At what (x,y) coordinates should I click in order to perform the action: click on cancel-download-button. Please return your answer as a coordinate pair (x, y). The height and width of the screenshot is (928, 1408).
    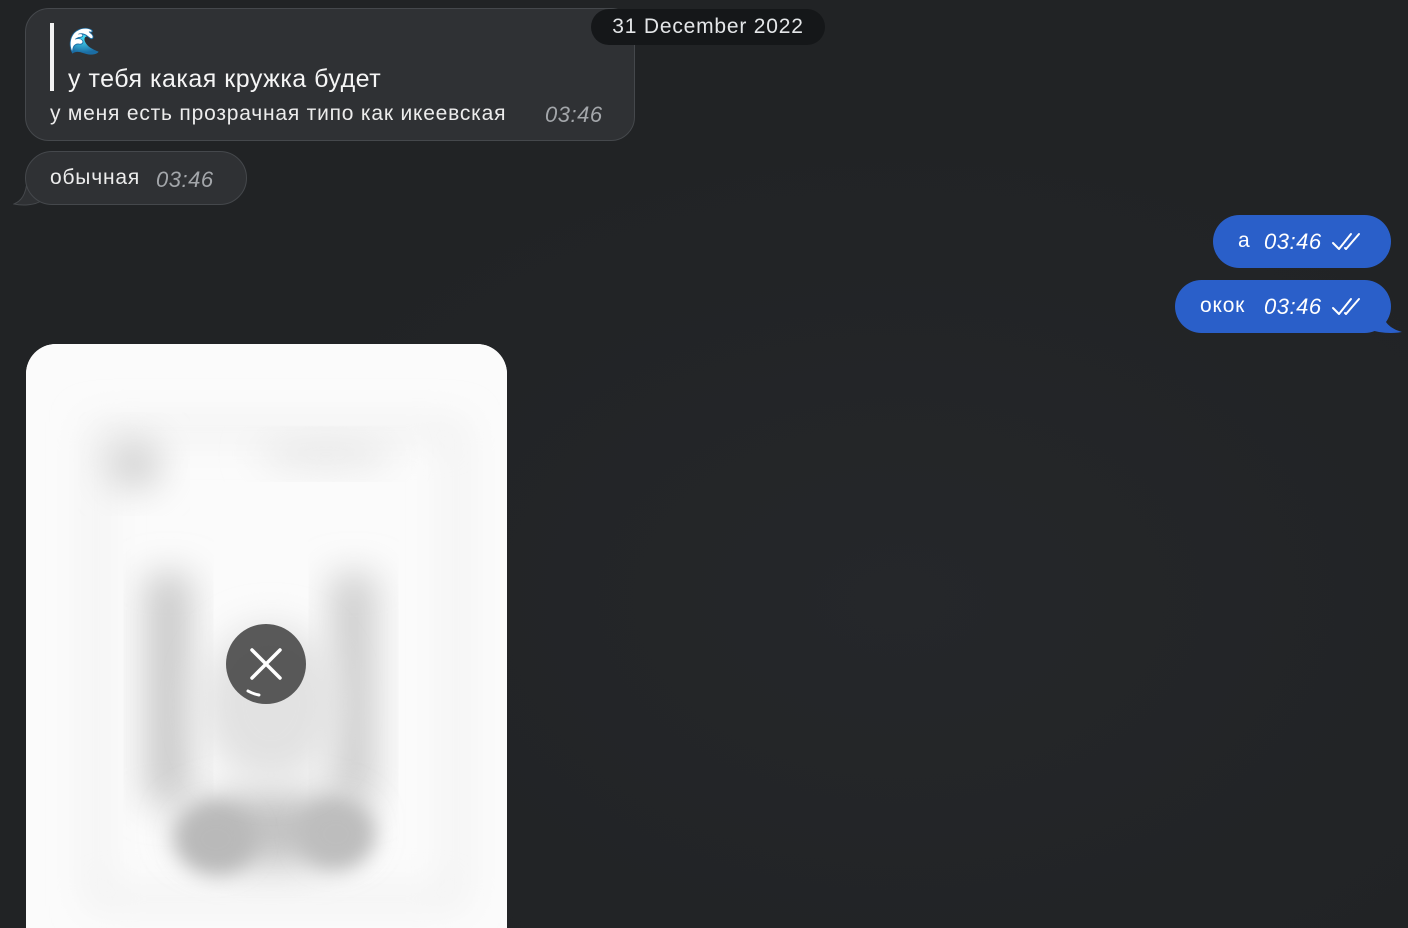
    Looking at the image, I should click on (266, 664).